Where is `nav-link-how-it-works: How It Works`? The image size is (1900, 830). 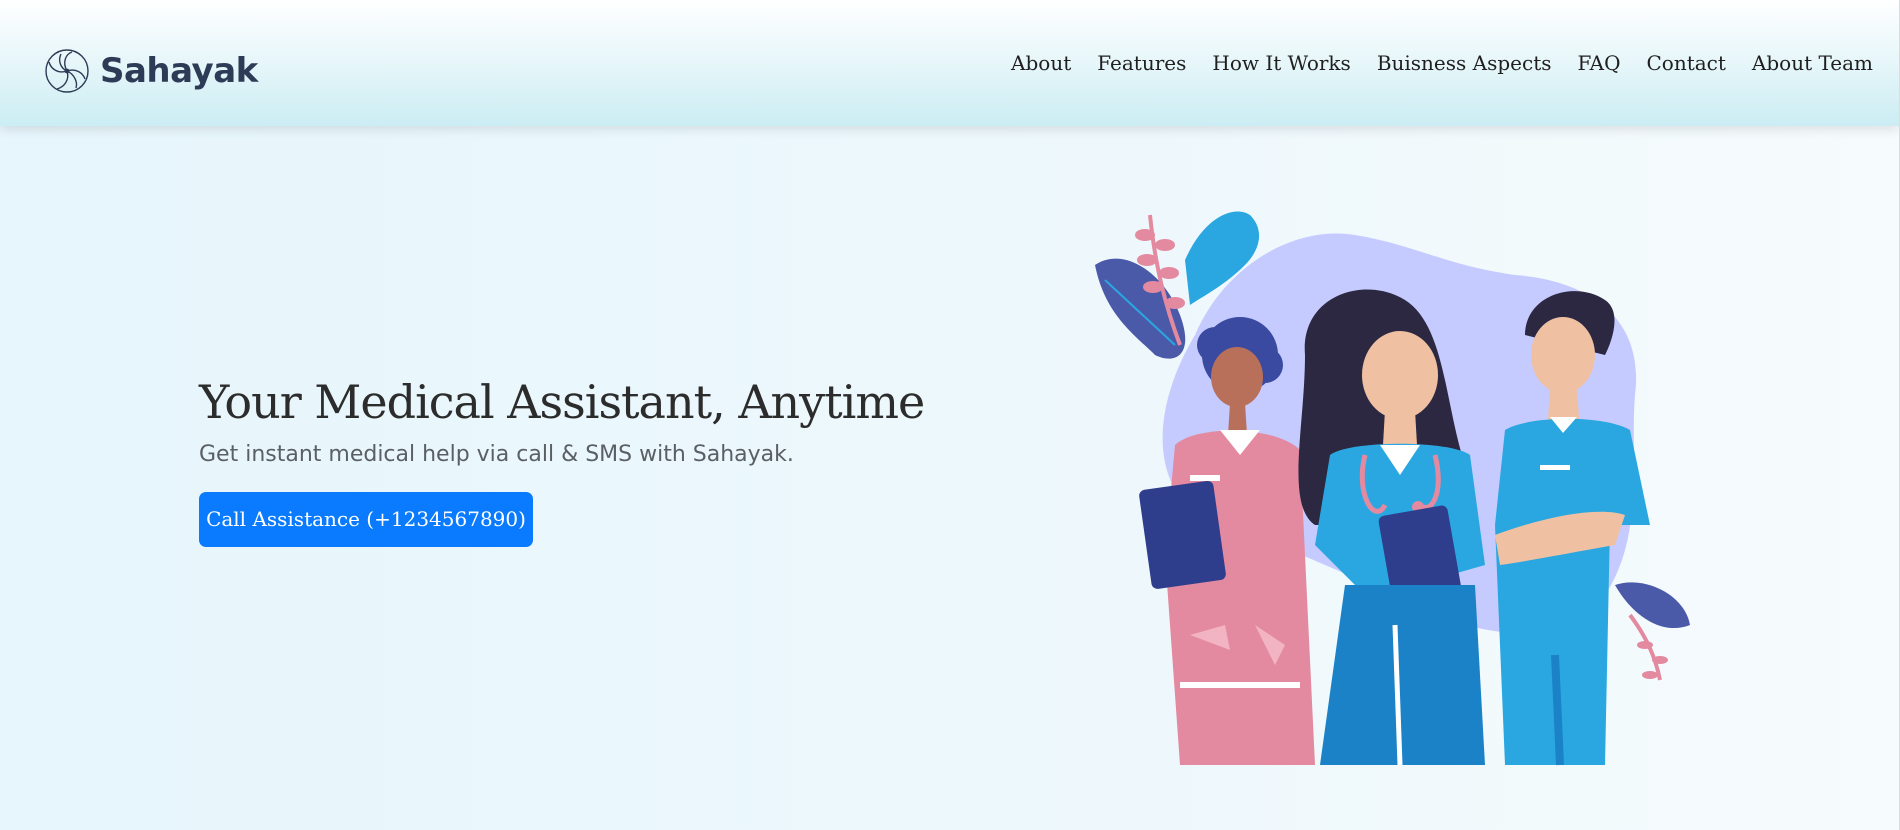
nav-link-how-it-works: How It Works is located at coordinates (1281, 63).